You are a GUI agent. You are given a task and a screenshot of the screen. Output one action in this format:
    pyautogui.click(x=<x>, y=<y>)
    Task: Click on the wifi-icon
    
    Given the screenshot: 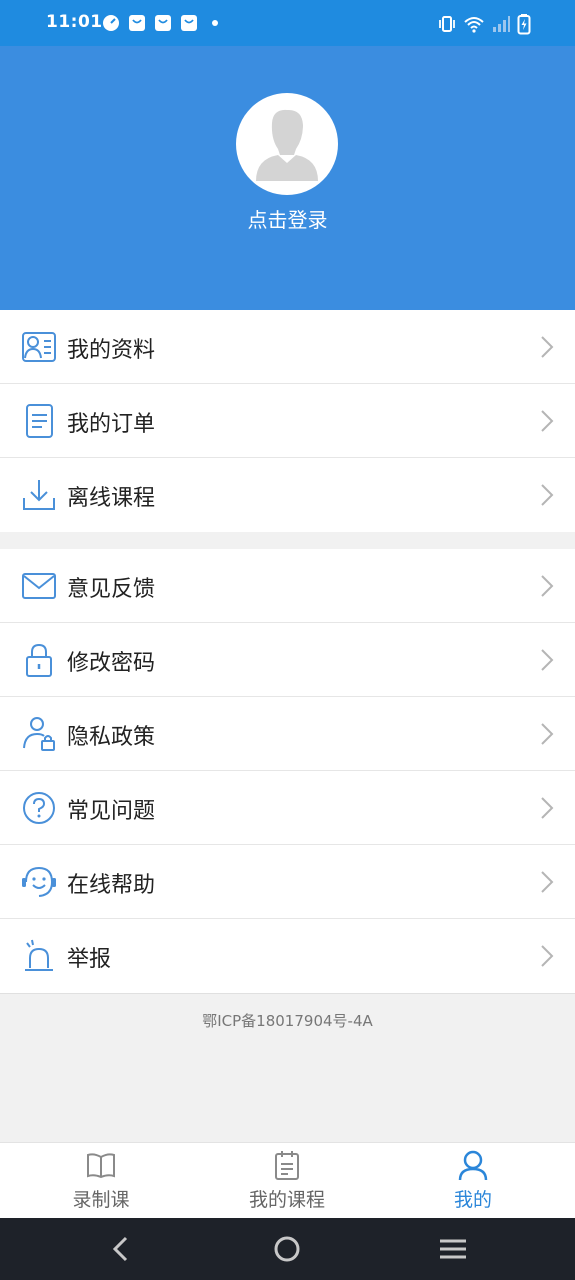 What is the action you would take?
    pyautogui.click(x=474, y=25)
    